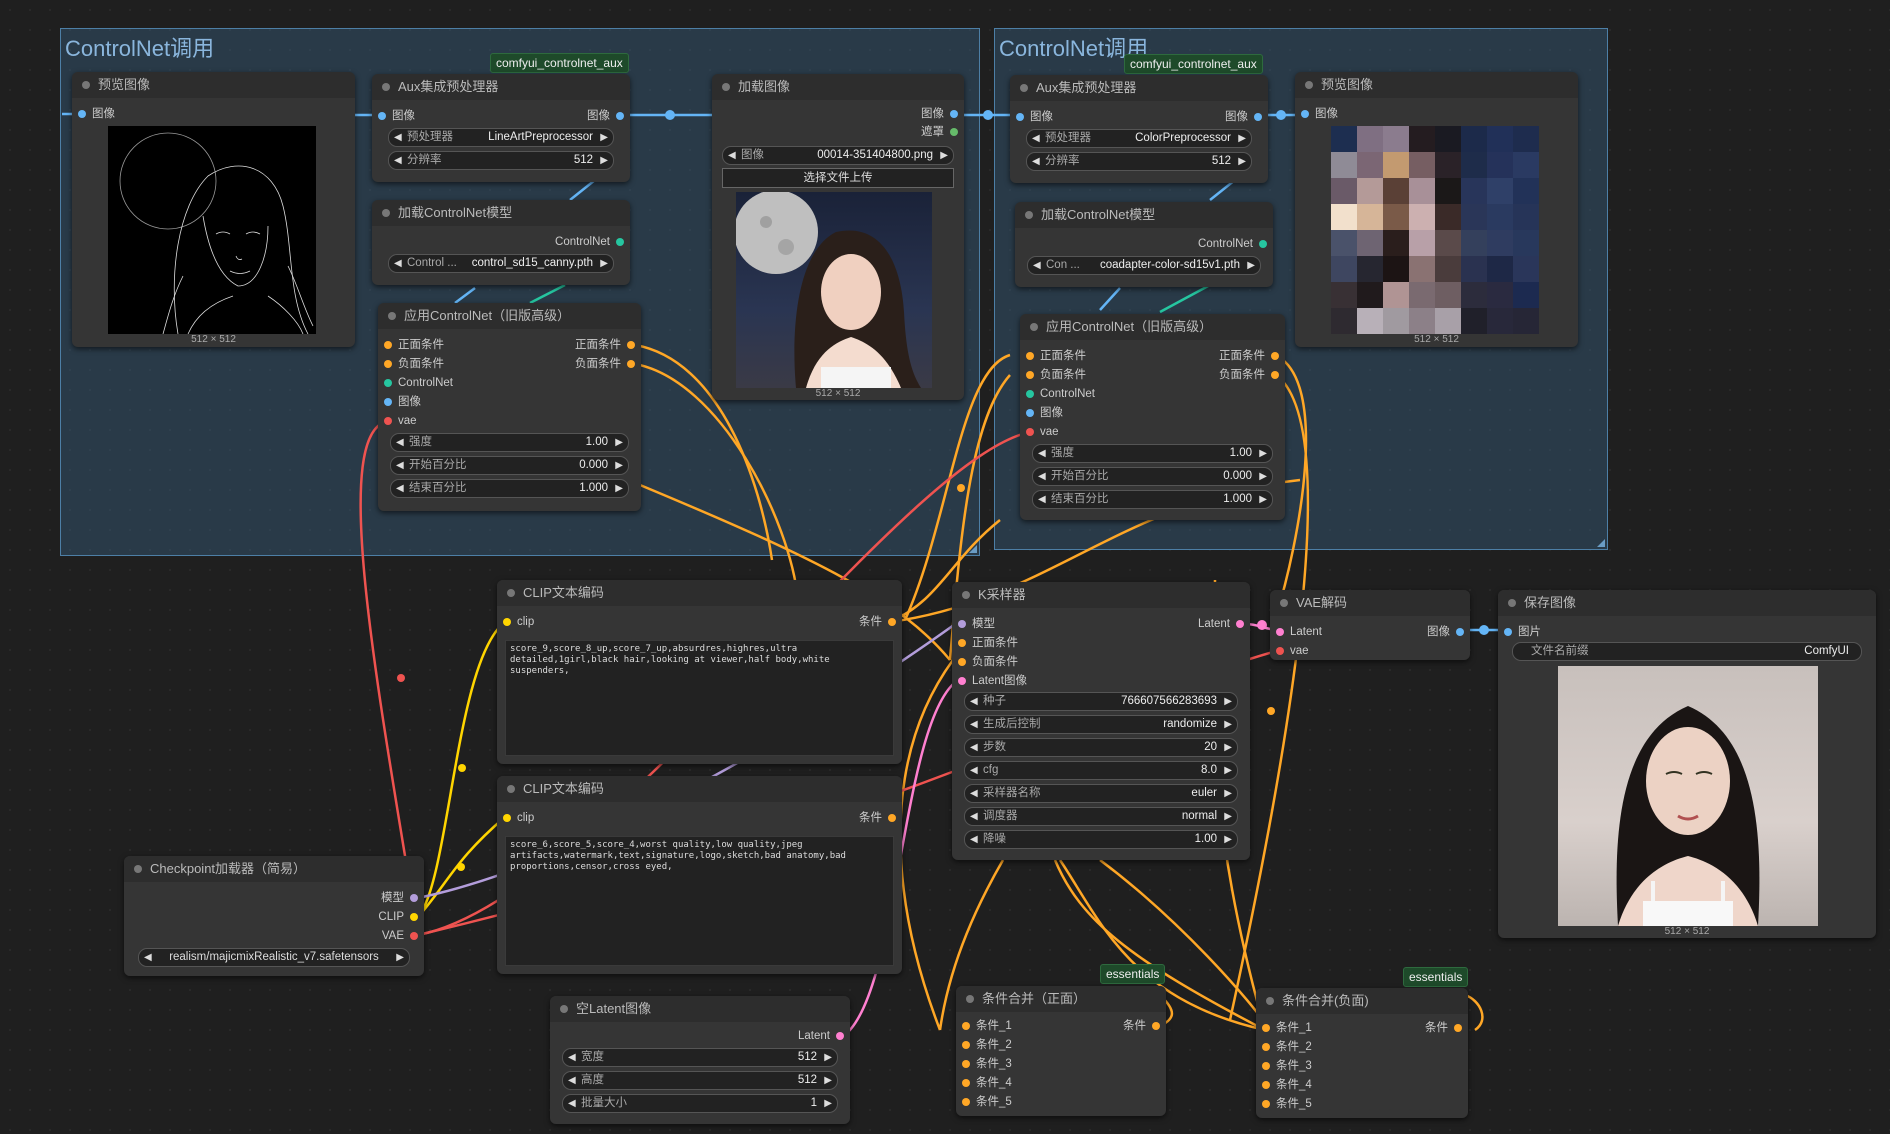  Describe the element at coordinates (1139, 138) in the screenshot. I see `preprocessor-select: ◀ 预处理器 ColorPreprocessor ▶` at that location.